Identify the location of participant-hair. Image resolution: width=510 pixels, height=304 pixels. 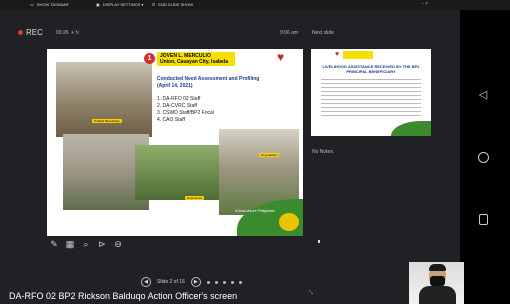
(437, 267).